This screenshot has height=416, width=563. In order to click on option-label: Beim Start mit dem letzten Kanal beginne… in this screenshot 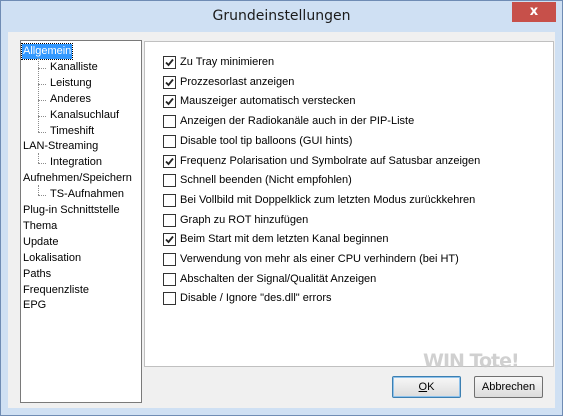, I will do `click(284, 239)`.